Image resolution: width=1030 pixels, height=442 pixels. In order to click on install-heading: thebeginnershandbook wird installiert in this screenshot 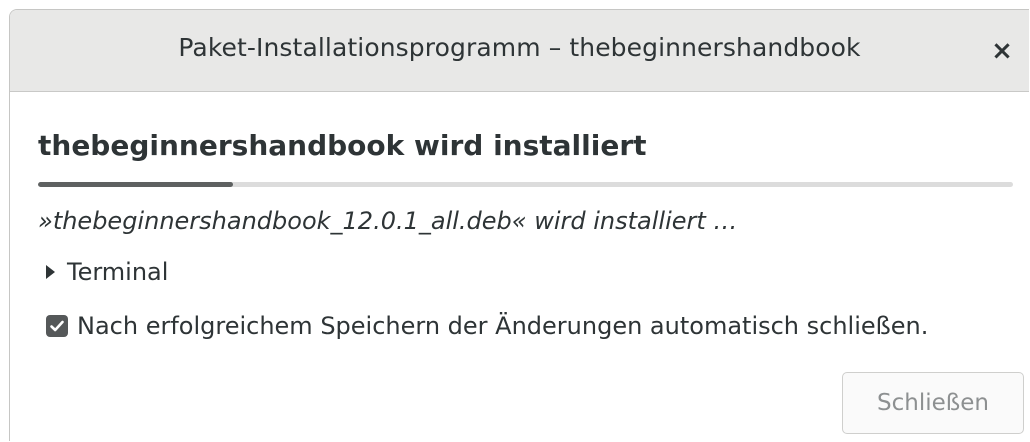, I will do `click(342, 145)`.